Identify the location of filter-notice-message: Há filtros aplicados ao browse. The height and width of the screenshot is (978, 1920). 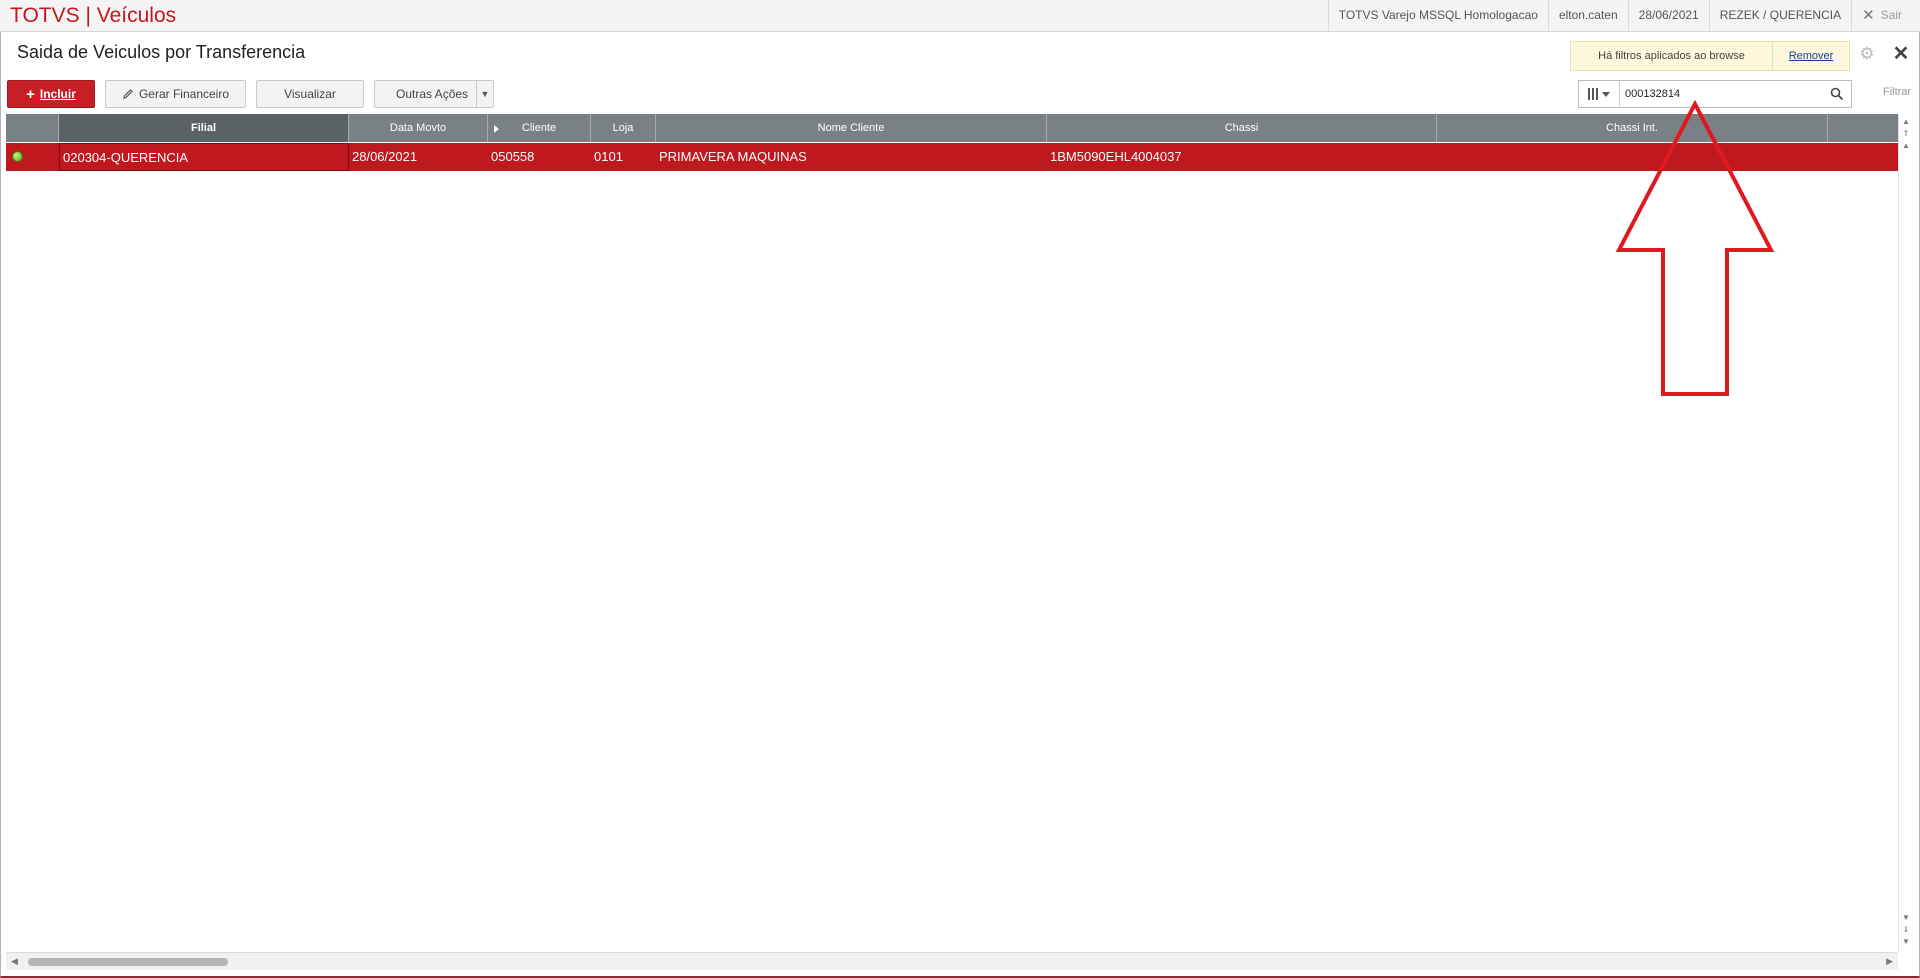
(1672, 56).